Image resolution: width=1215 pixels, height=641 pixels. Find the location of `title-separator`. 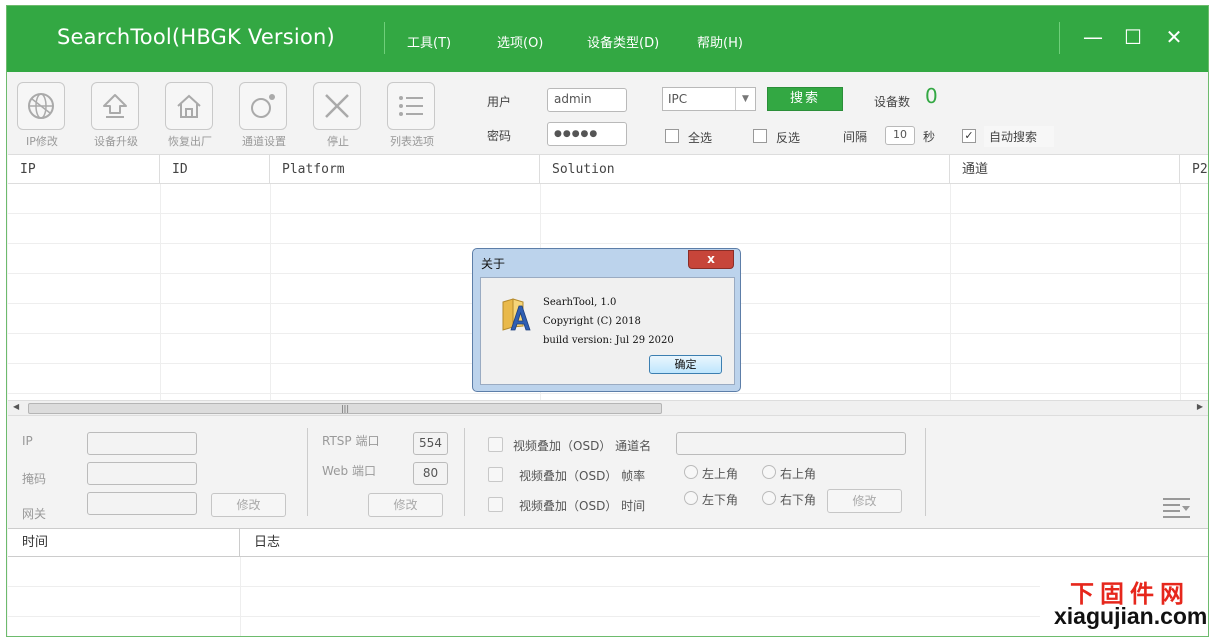

title-separator is located at coordinates (384, 38).